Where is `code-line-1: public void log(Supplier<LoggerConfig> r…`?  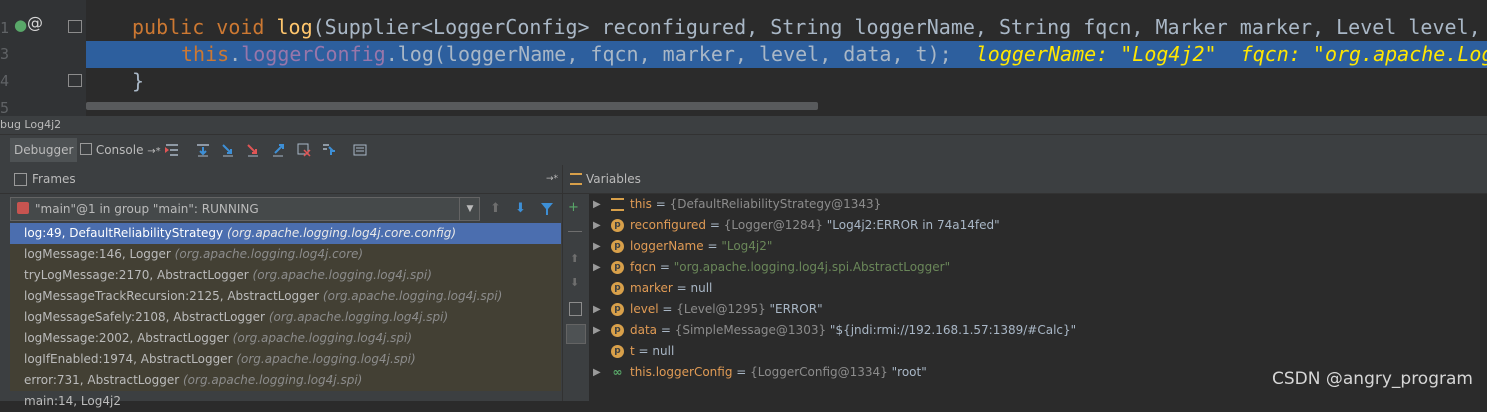 code-line-1: public void log(Supplier<LoggerConfig> r… is located at coordinates (806, 27).